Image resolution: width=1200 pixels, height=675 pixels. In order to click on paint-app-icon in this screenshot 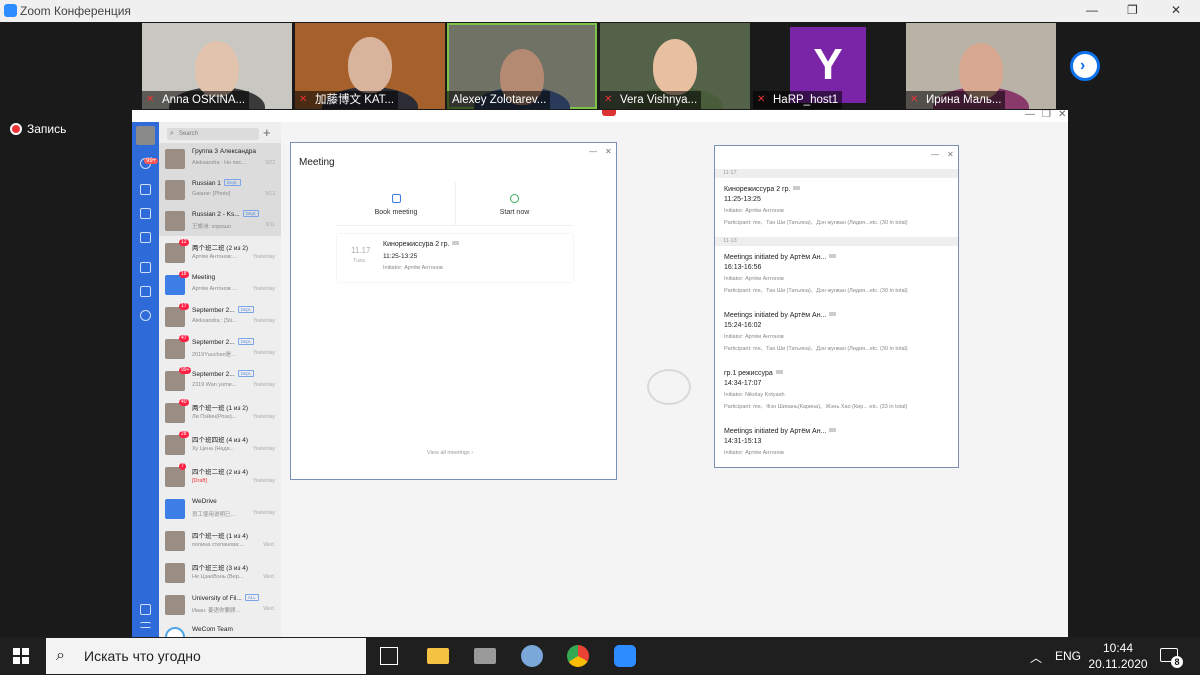, I will do `click(532, 656)`.